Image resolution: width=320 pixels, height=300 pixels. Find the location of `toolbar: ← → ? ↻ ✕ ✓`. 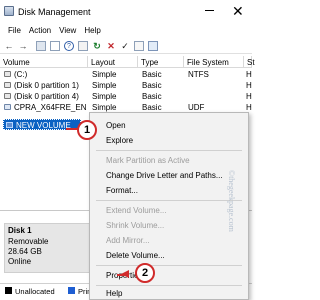

toolbar: ← → ? ↻ ✕ ✓ is located at coordinates (126, 46).